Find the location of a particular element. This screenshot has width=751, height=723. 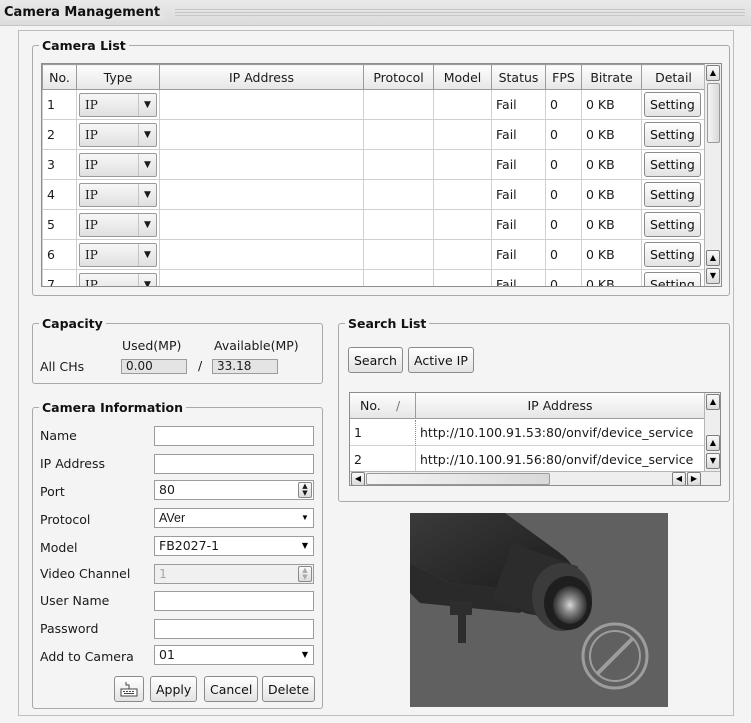

search-column-header-no: No. / is located at coordinates (383, 406).